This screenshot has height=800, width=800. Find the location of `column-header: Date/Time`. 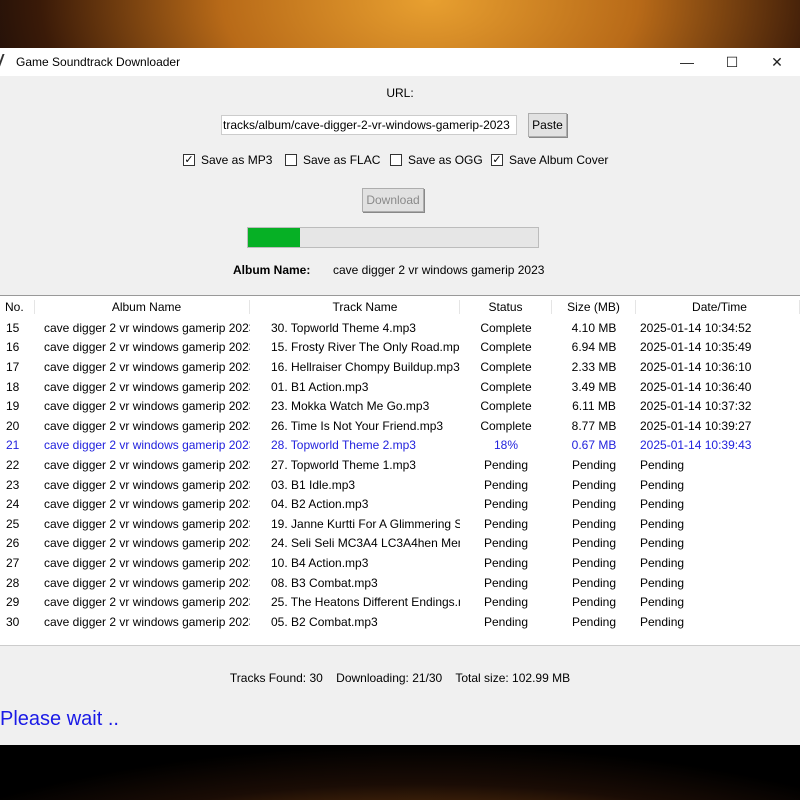

column-header: Date/Time is located at coordinates (718, 307).